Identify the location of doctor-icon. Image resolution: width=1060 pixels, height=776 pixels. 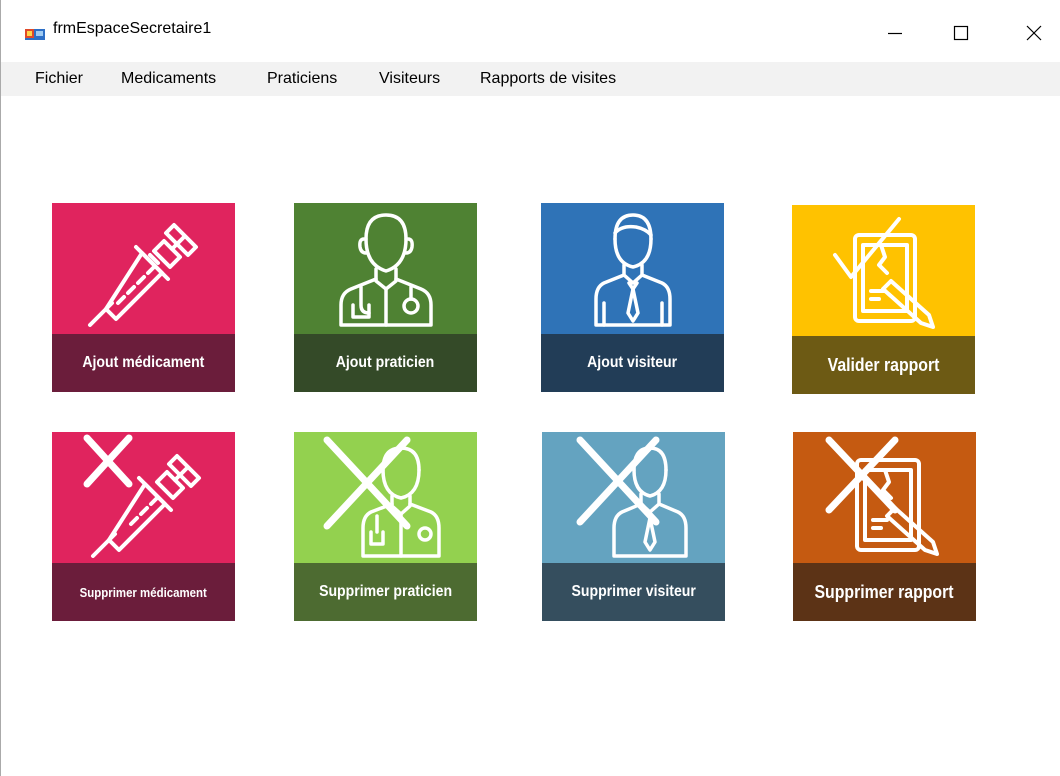
(385, 269).